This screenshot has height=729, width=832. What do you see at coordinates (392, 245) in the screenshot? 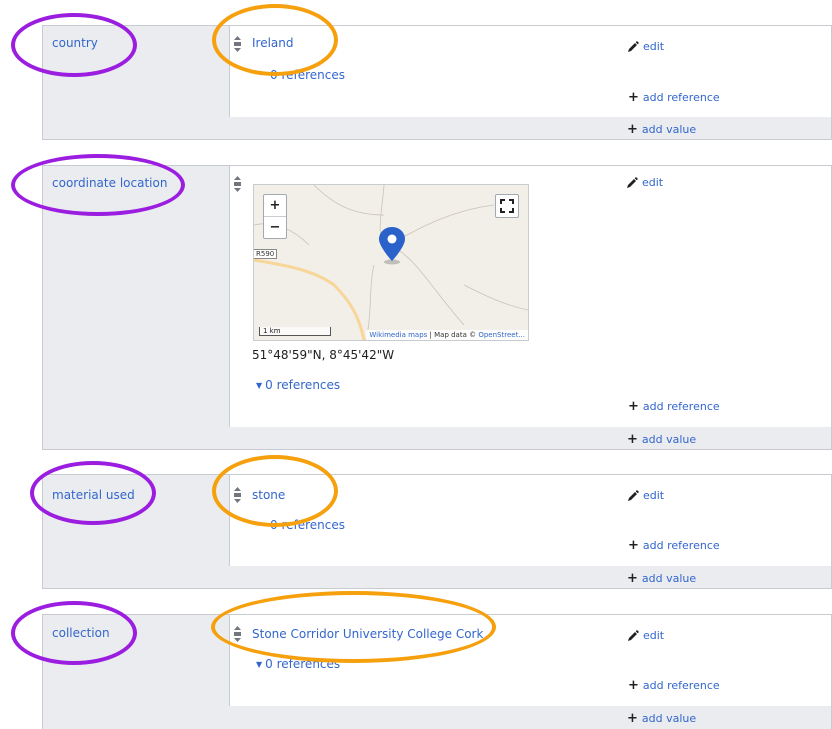
I see `map-marker-icon` at bounding box center [392, 245].